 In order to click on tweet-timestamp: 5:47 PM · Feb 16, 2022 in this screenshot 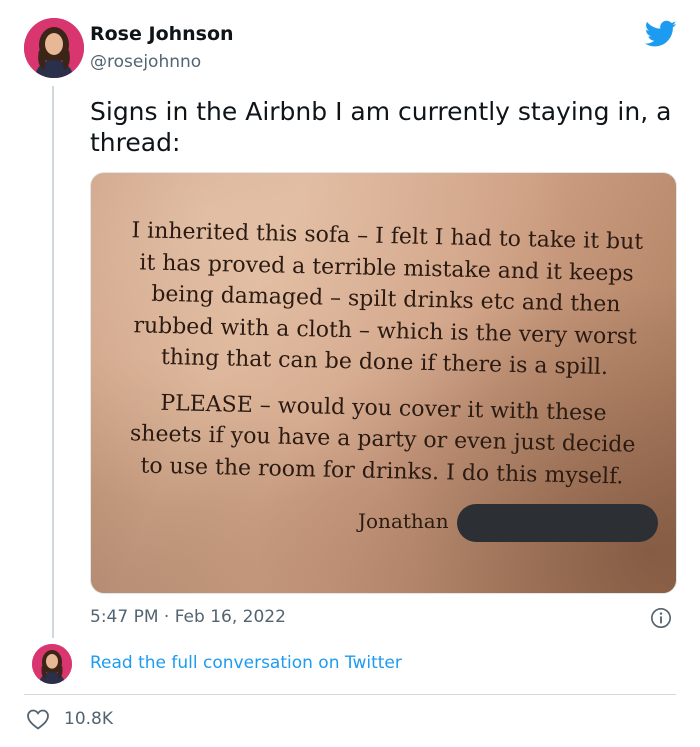, I will do `click(188, 617)`.